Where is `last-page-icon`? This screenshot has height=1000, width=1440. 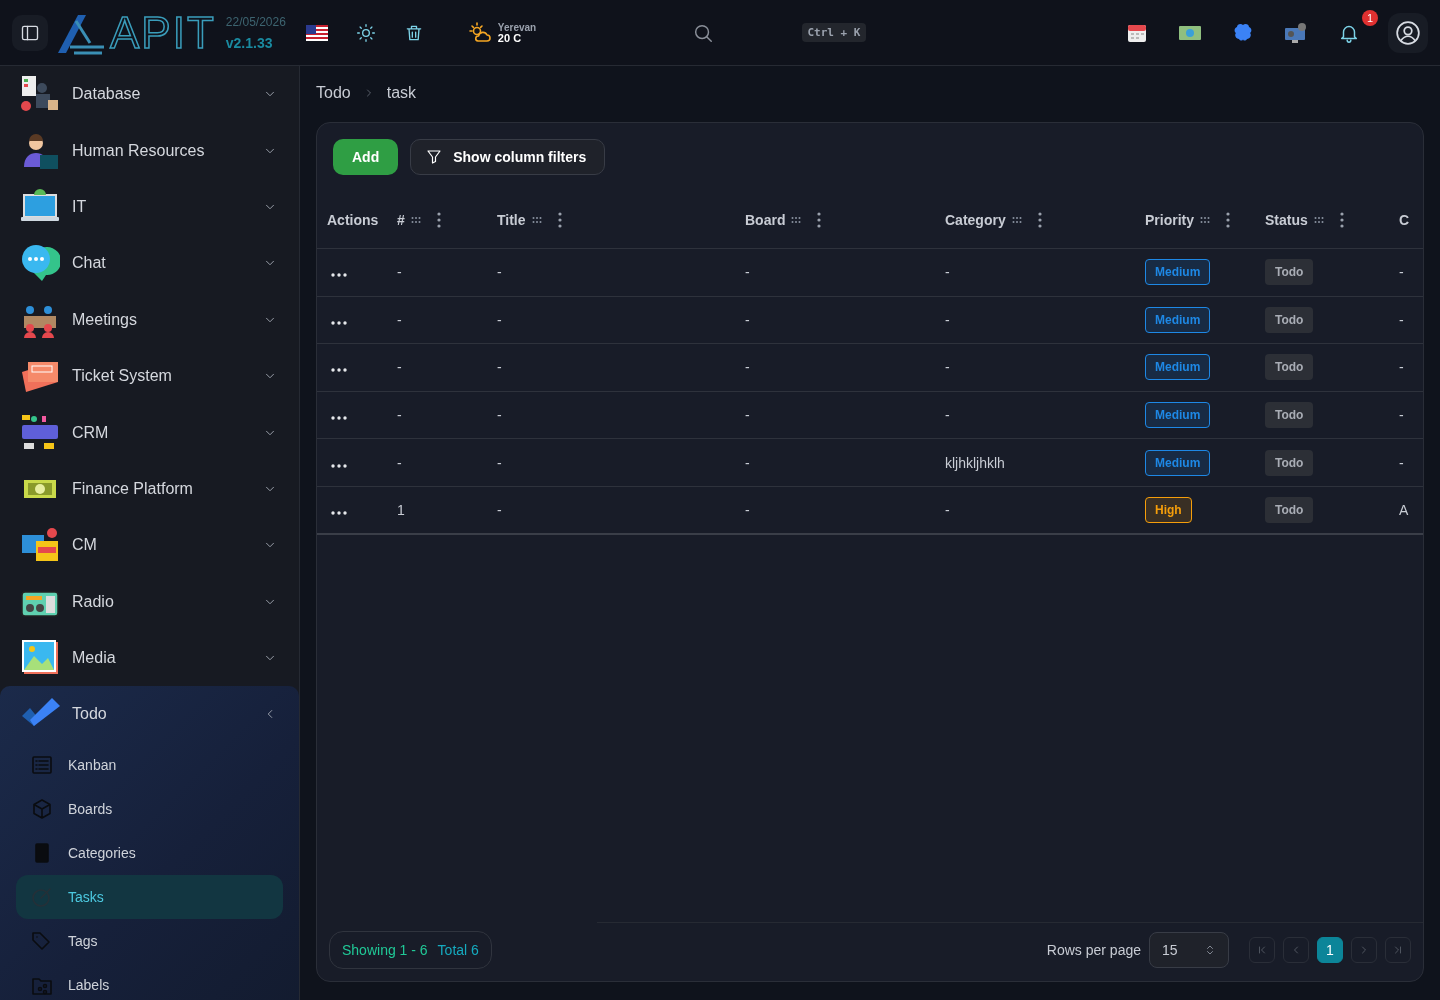
last-page-icon is located at coordinates (1398, 950).